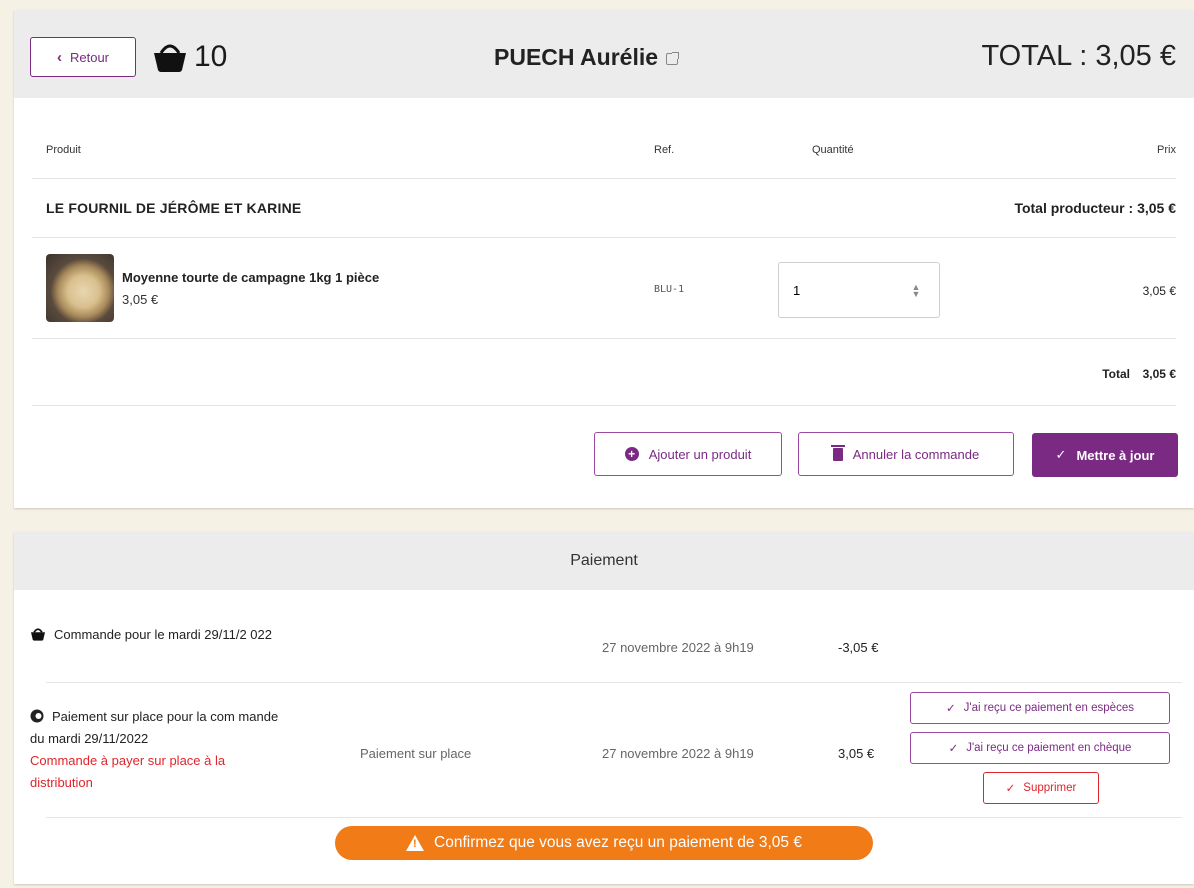 This screenshot has width=1194, height=888. Describe the element at coordinates (916, 454) in the screenshot. I see `cancel-order-label: Annuler la commande` at that location.